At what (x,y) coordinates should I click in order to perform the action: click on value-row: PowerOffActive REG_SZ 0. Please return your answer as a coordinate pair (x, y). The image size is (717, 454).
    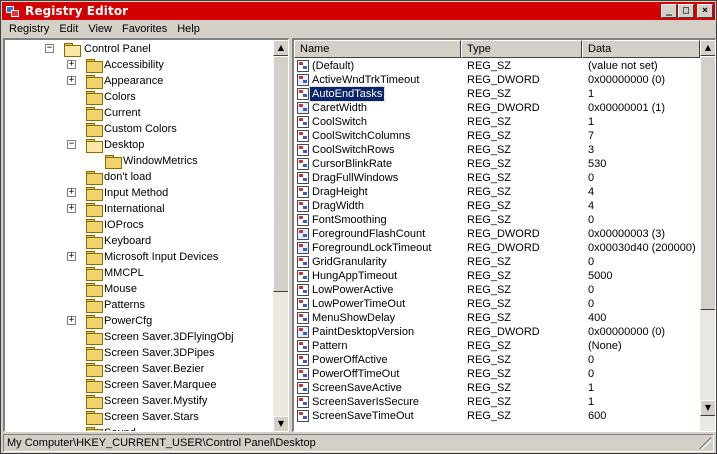
    Looking at the image, I should click on (496, 360).